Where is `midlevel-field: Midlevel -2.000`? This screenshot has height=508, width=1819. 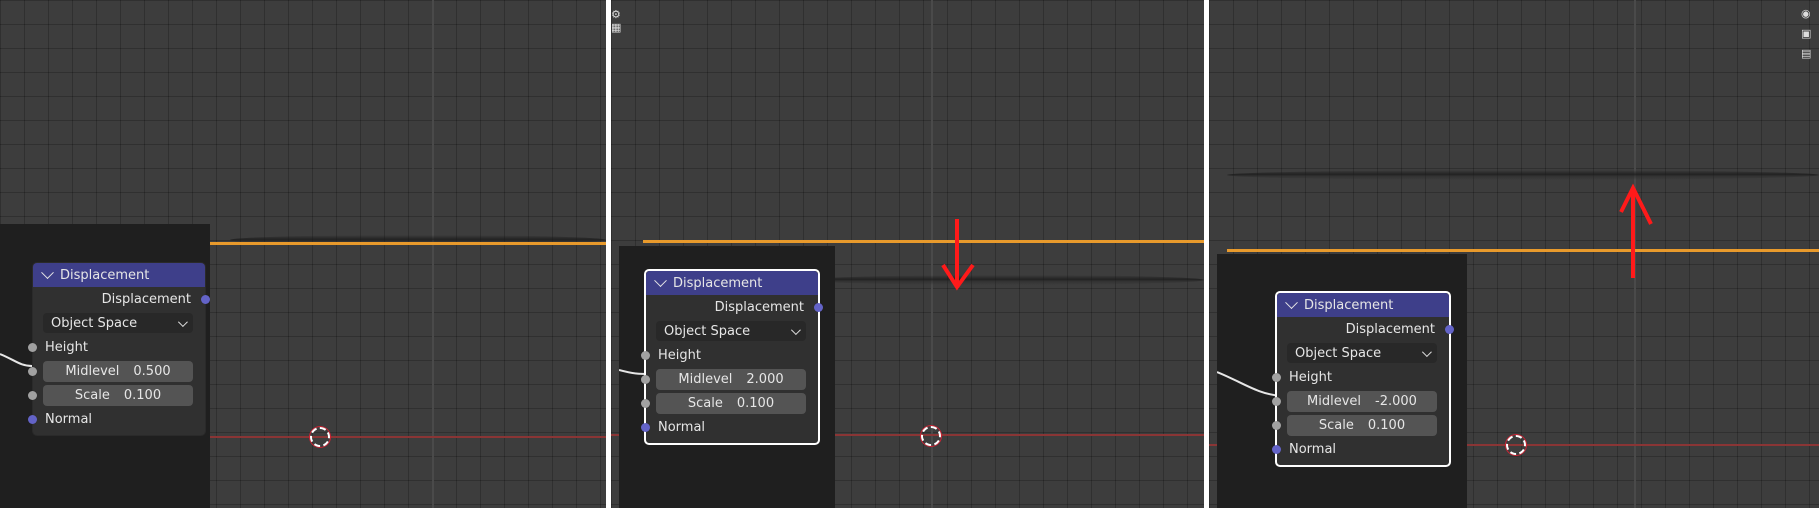
midlevel-field: Midlevel -2.000 is located at coordinates (1362, 401).